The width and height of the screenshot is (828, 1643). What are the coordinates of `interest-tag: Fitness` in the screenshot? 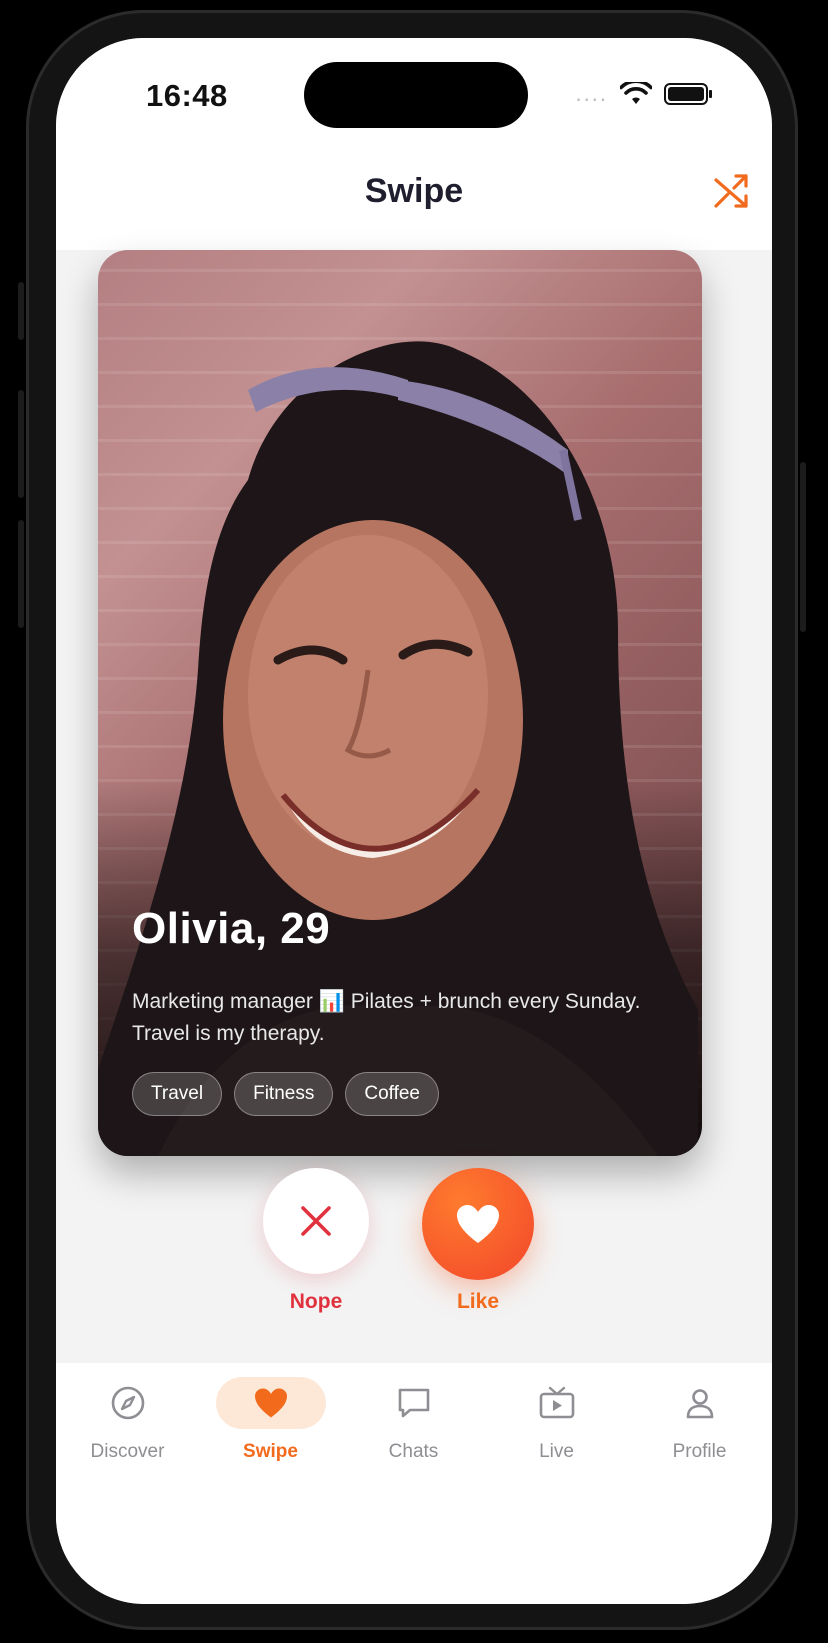 It's located at (284, 1094).